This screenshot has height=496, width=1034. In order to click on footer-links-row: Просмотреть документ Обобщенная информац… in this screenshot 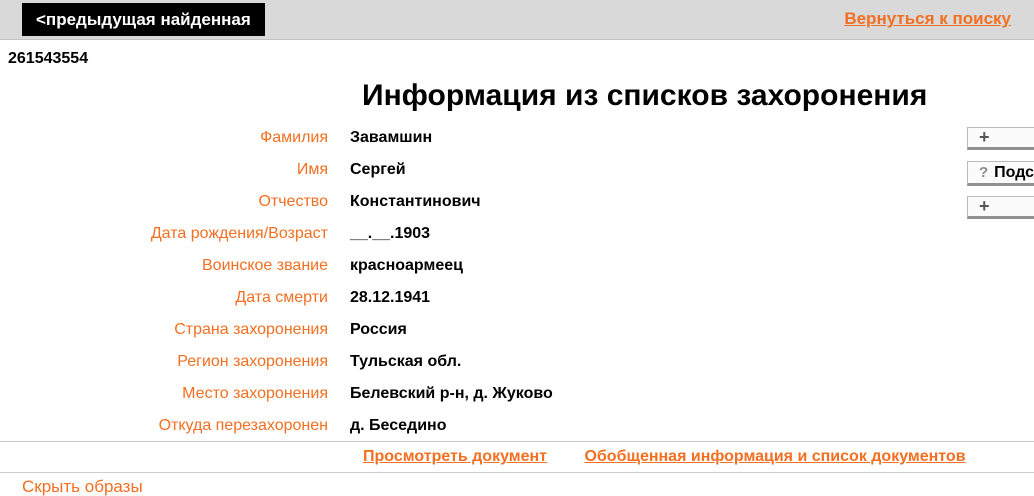, I will do `click(517, 457)`.